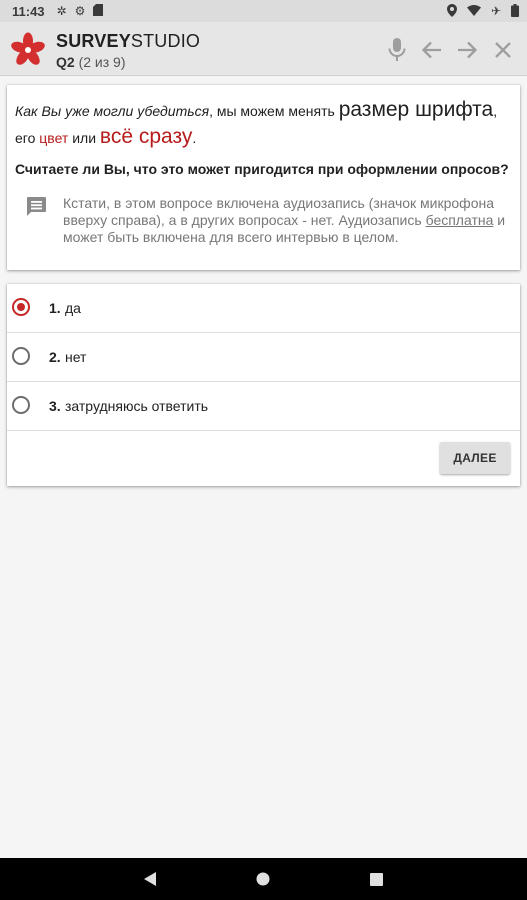 The width and height of the screenshot is (527, 900). What do you see at coordinates (55, 406) in the screenshot?
I see `answer-number: 3.` at bounding box center [55, 406].